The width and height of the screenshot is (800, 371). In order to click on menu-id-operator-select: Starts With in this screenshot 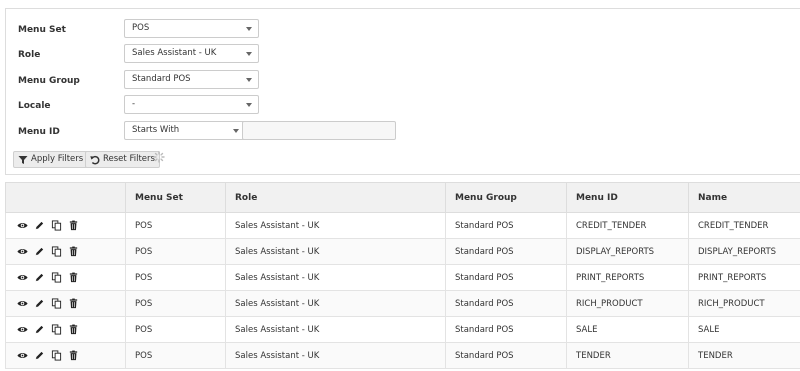, I will do `click(185, 130)`.